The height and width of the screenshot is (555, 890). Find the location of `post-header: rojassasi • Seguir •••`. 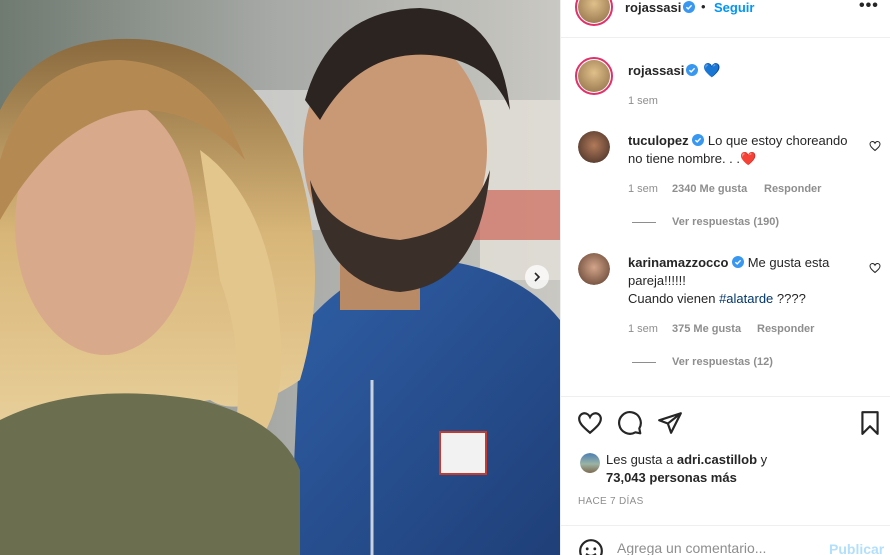

post-header: rojassasi • Seguir ••• is located at coordinates (725, 19).